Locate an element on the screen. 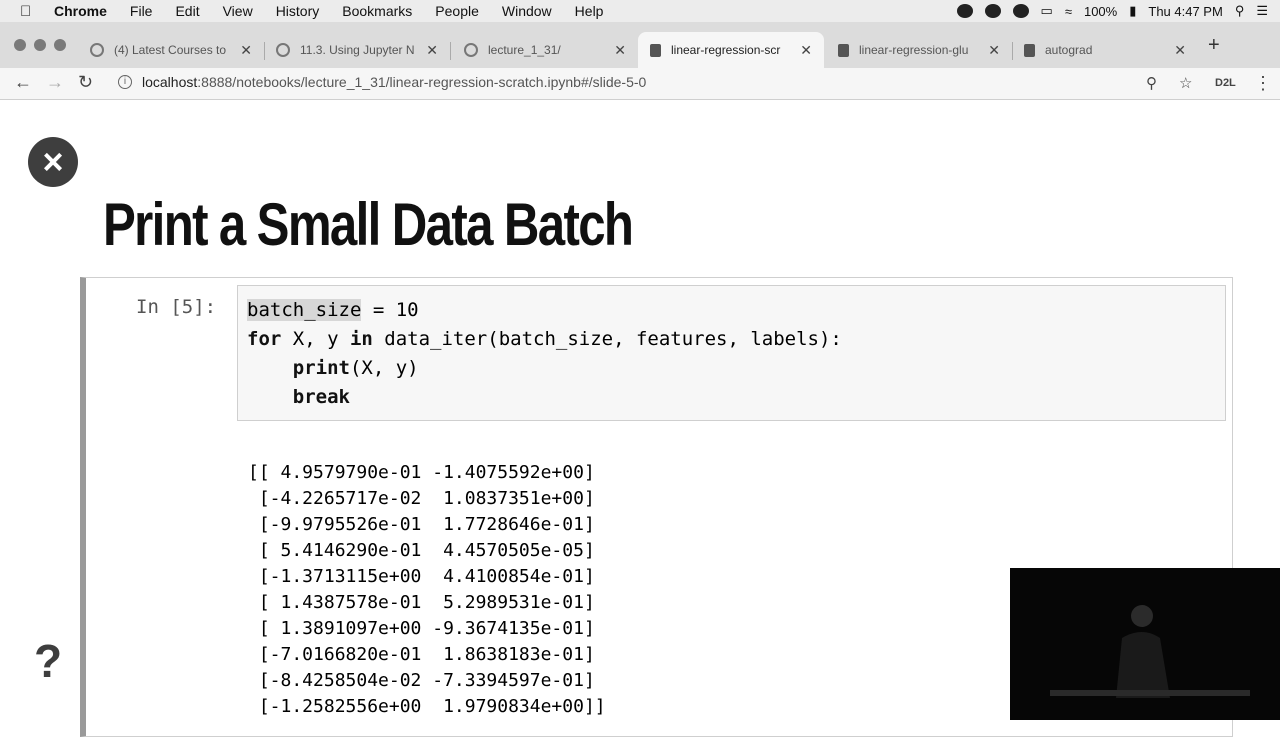 The width and height of the screenshot is (1280, 737). slide-title: Print a Small Data Batch is located at coordinates (368, 224).